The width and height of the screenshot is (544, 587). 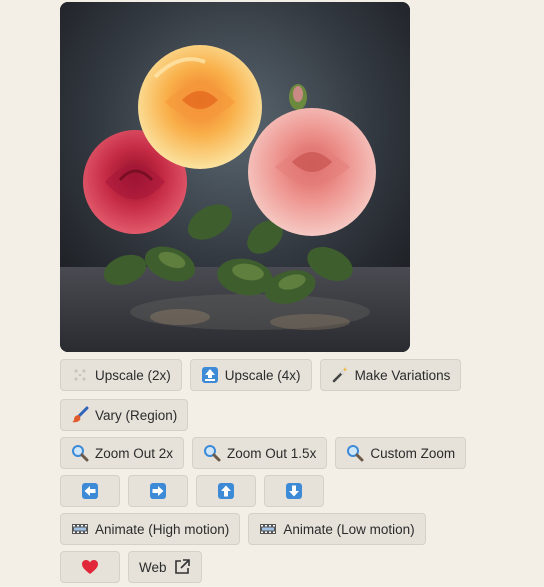 I want to click on upscale-4x-label: Upscale (4x), so click(x=262, y=375).